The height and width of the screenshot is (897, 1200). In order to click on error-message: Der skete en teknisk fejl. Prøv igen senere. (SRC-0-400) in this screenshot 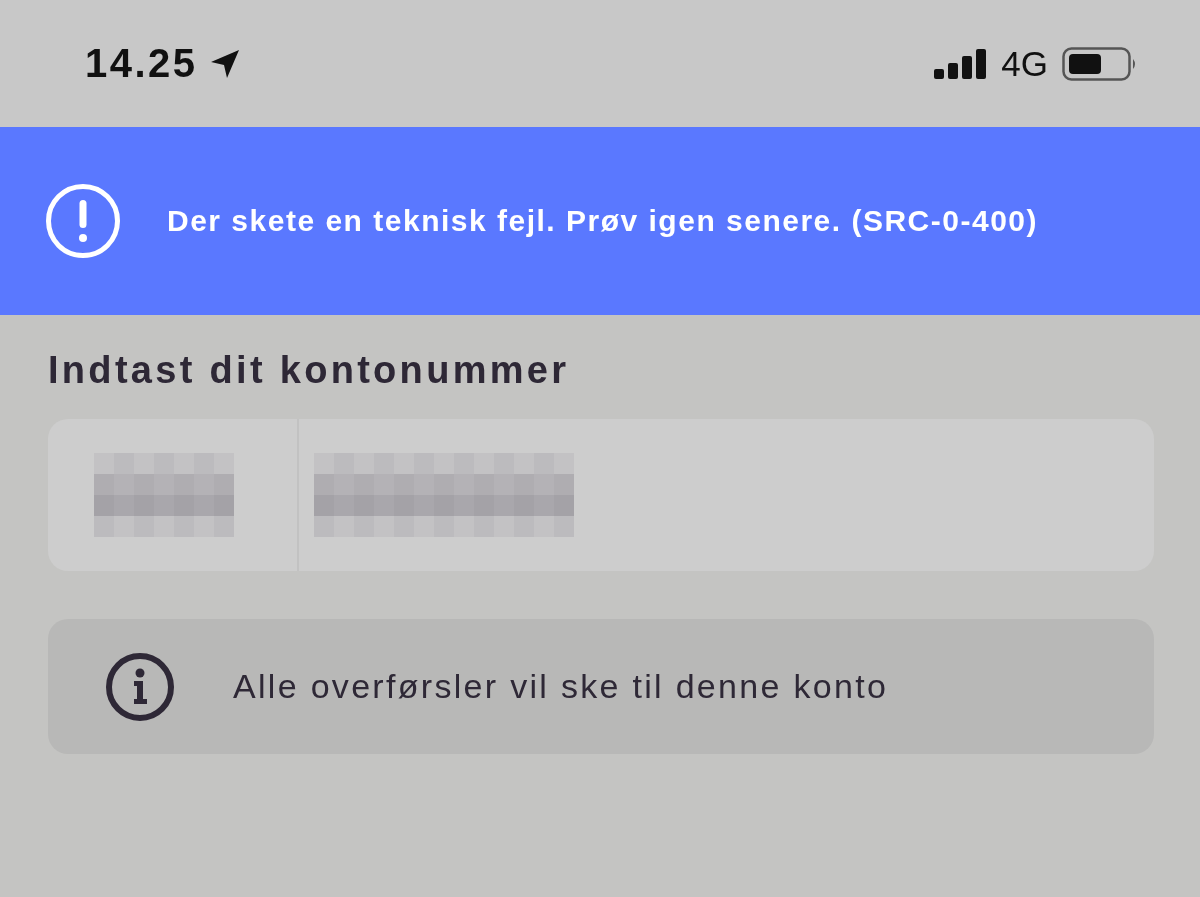, I will do `click(602, 221)`.